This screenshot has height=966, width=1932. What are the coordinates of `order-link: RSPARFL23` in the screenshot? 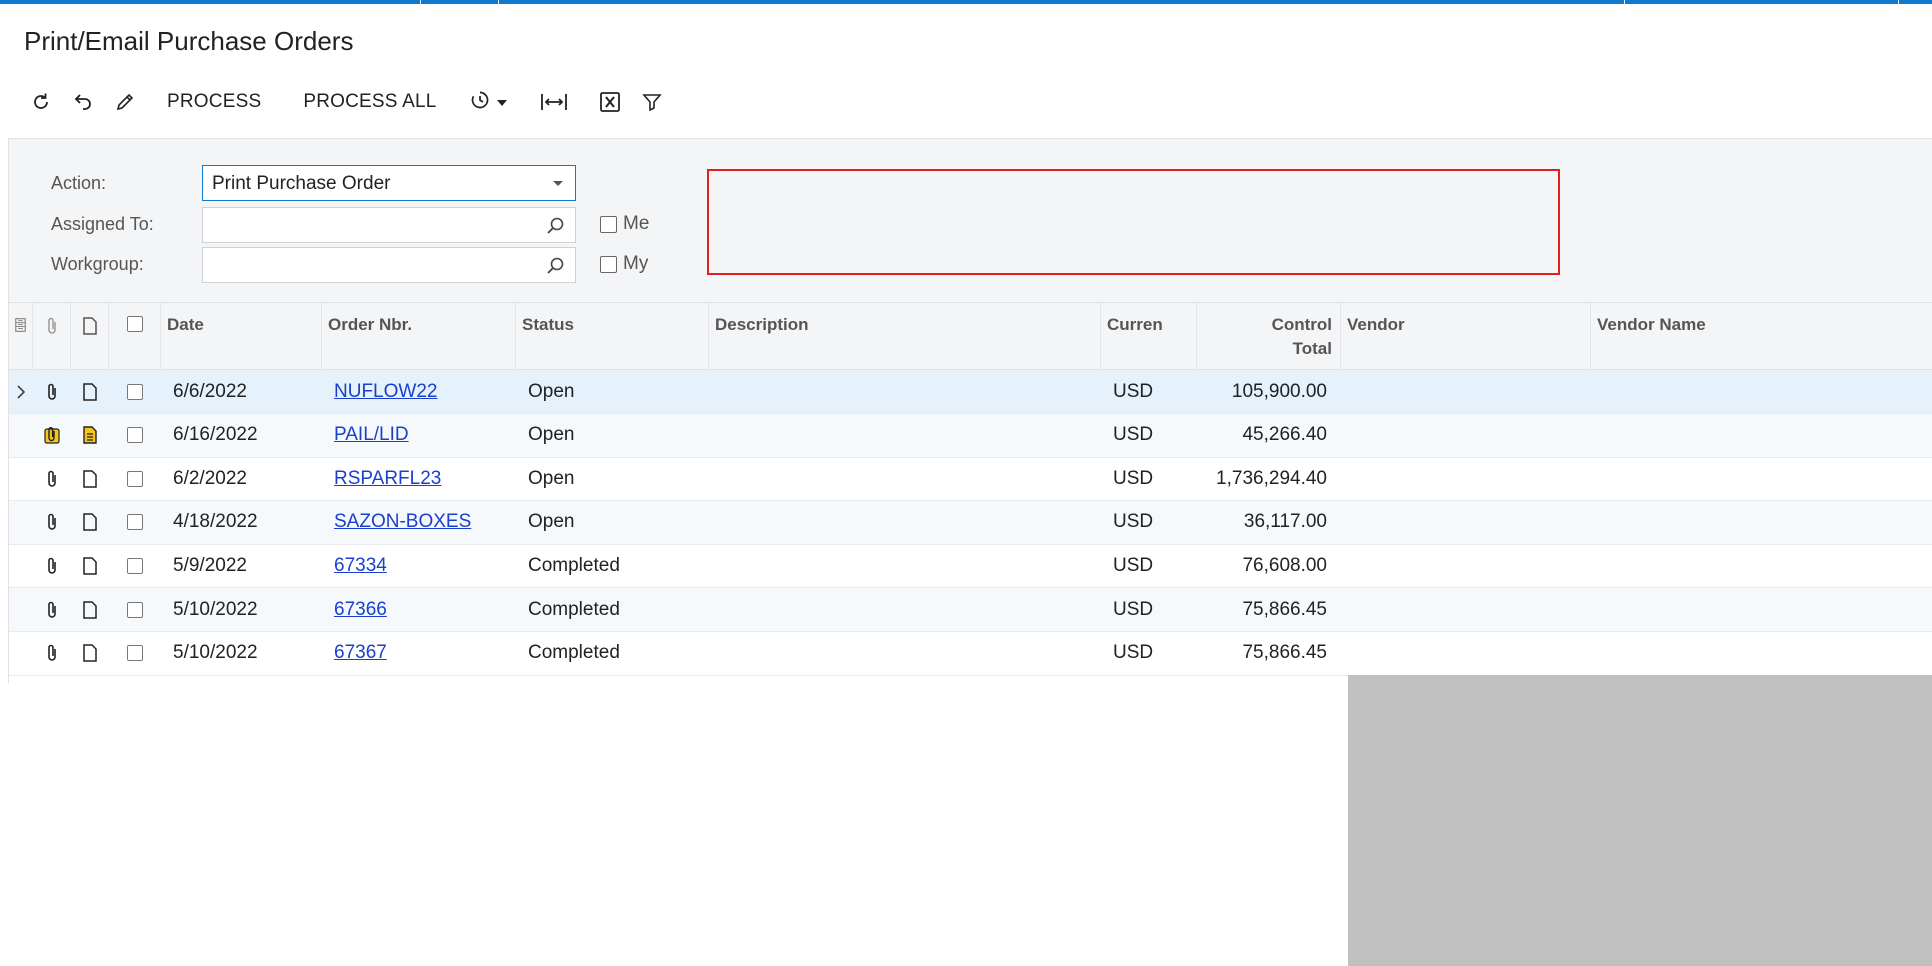 It's located at (387, 479).